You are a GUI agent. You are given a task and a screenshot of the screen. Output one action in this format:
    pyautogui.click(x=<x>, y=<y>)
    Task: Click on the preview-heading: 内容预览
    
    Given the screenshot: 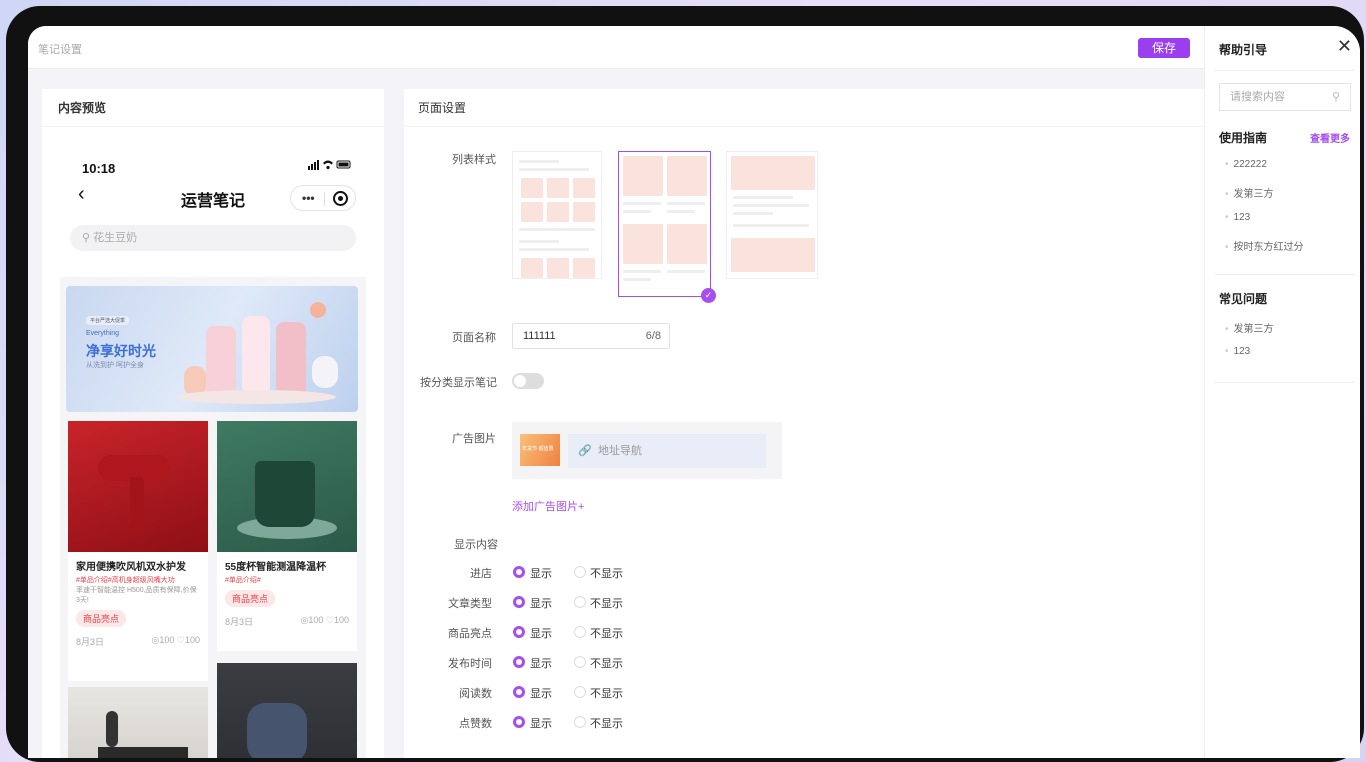 What is the action you would take?
    pyautogui.click(x=213, y=108)
    